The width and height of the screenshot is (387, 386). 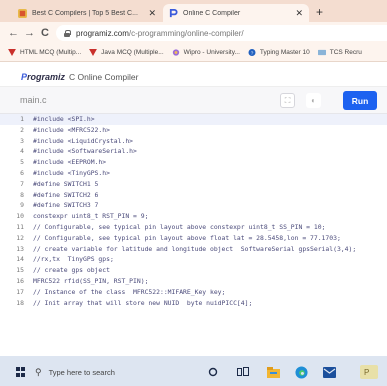 What do you see at coordinates (20, 216) in the screenshot?
I see `line-number: 10` at bounding box center [20, 216].